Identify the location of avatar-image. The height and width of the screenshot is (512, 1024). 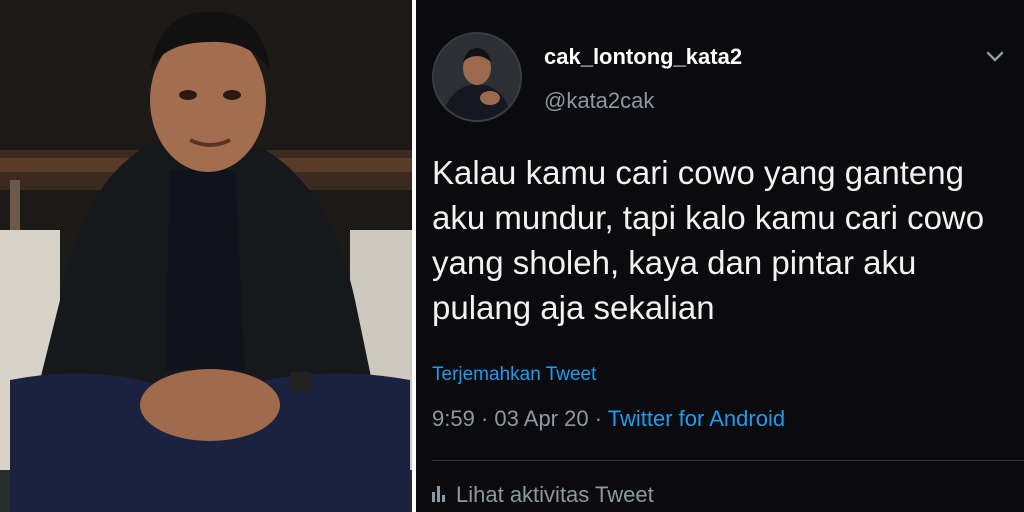
(477, 77).